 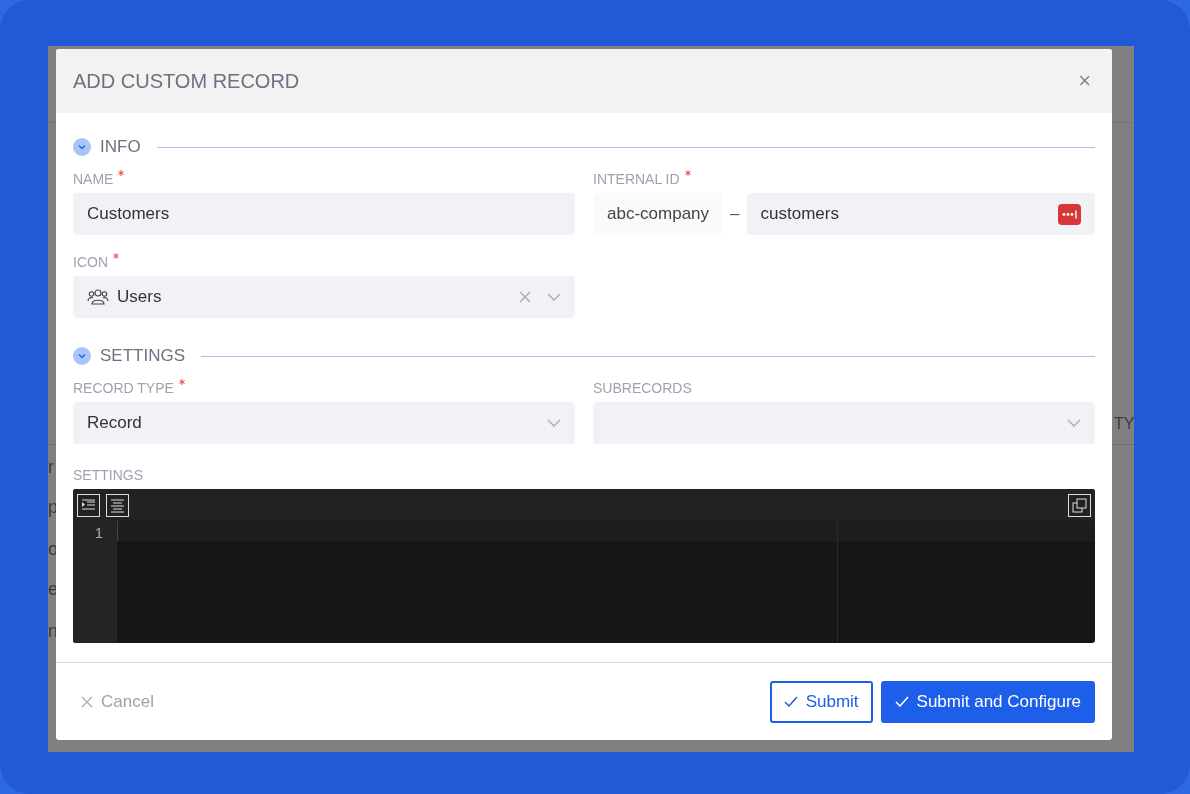 What do you see at coordinates (115, 423) in the screenshot?
I see `select-value: Record` at bounding box center [115, 423].